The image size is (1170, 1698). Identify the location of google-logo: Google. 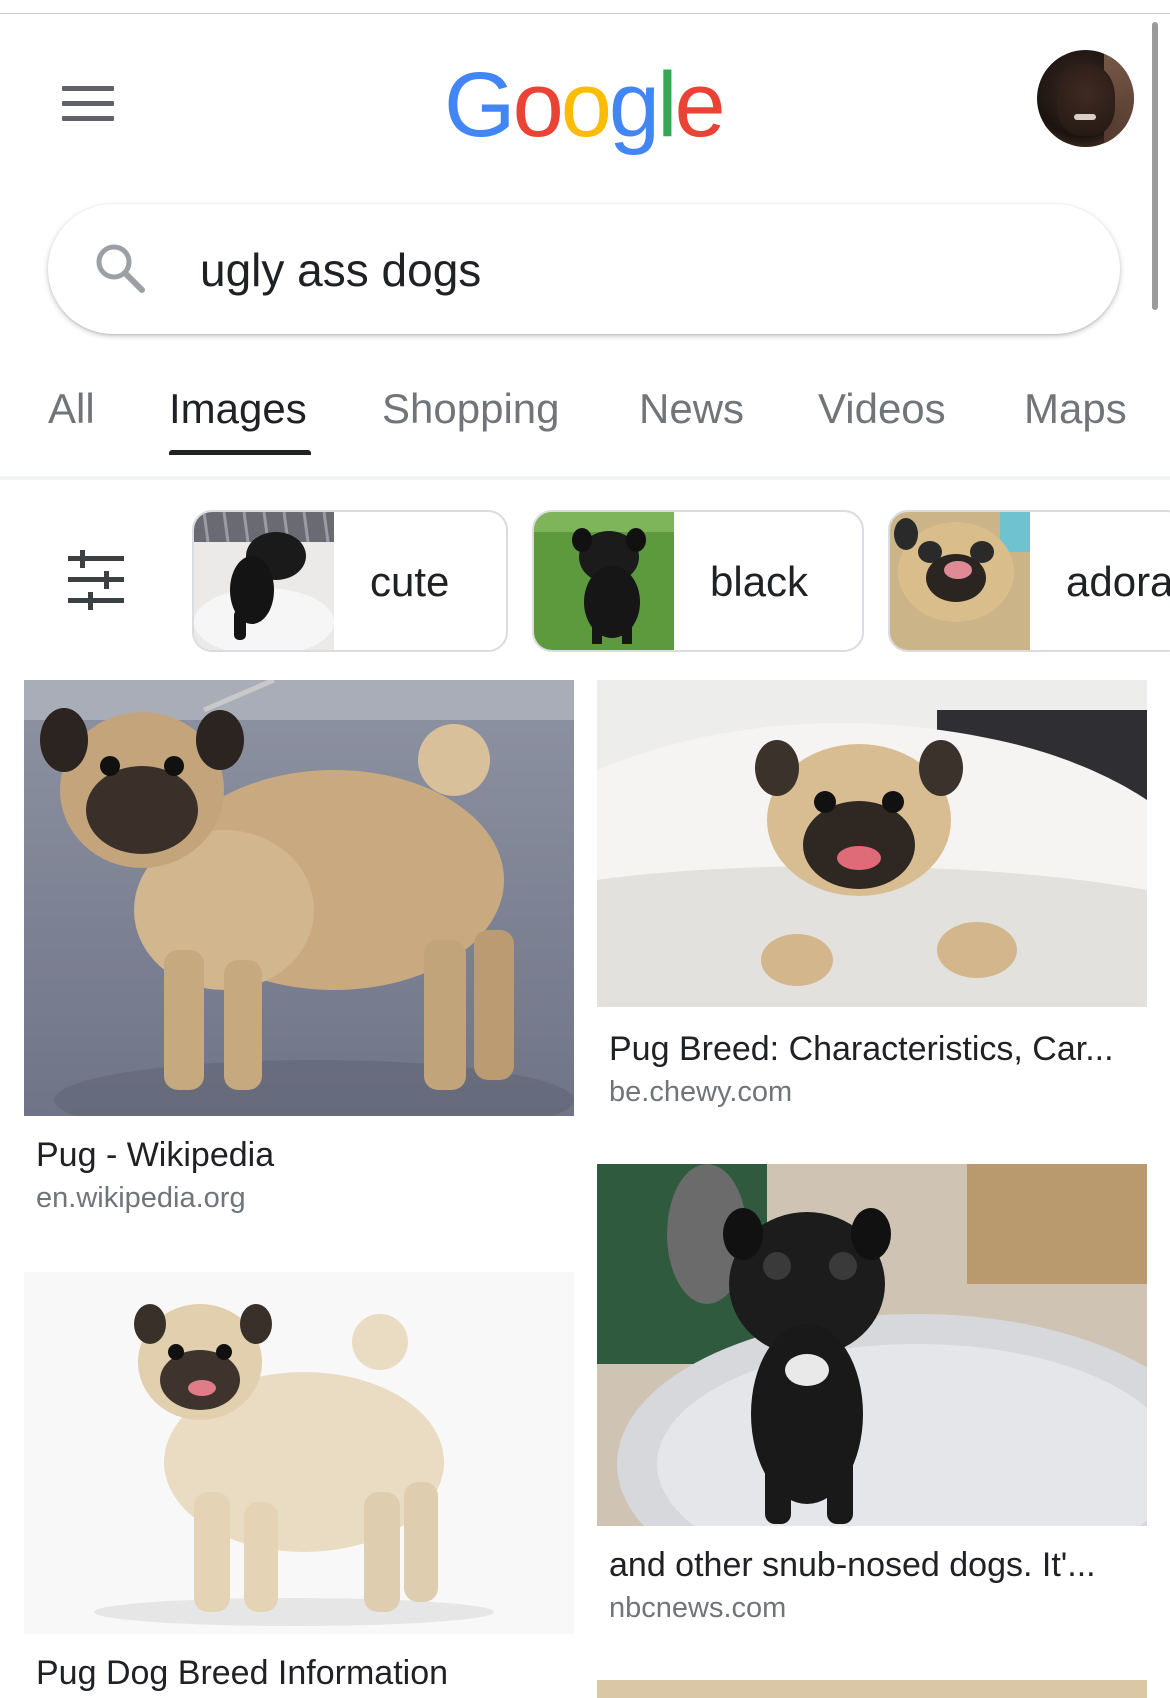
(589, 105).